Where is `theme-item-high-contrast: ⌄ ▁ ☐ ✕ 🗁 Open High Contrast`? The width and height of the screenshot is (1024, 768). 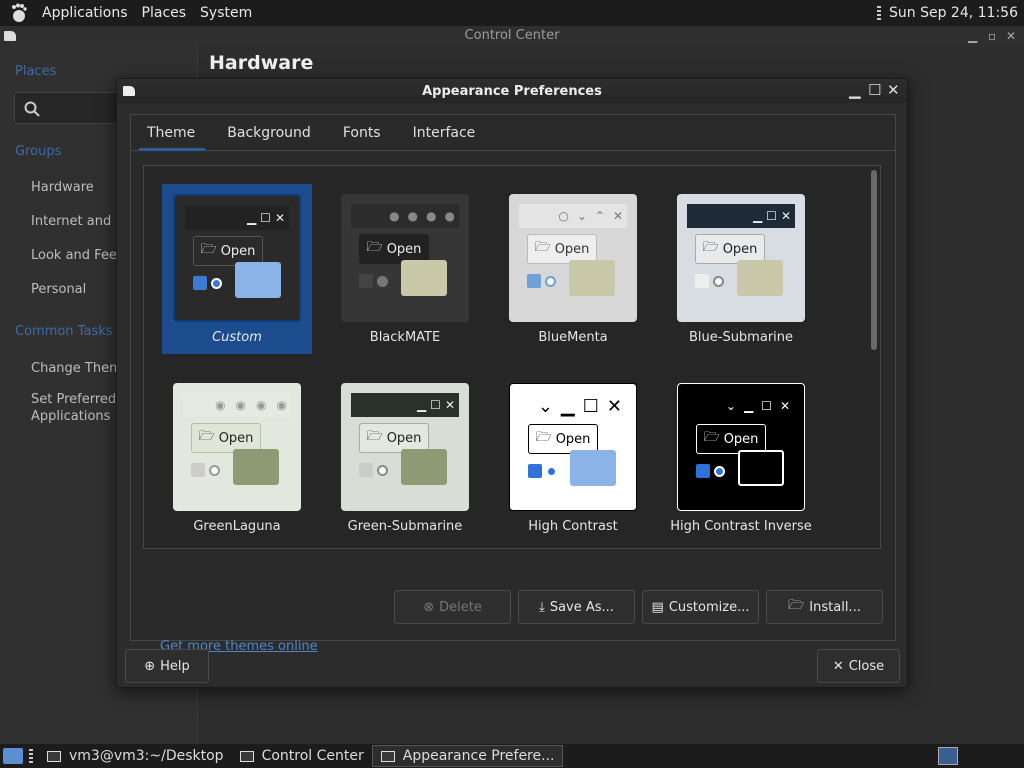 theme-item-high-contrast: ⌄ ▁ ☐ ✕ 🗁 Open High Contrast is located at coordinates (573, 458).